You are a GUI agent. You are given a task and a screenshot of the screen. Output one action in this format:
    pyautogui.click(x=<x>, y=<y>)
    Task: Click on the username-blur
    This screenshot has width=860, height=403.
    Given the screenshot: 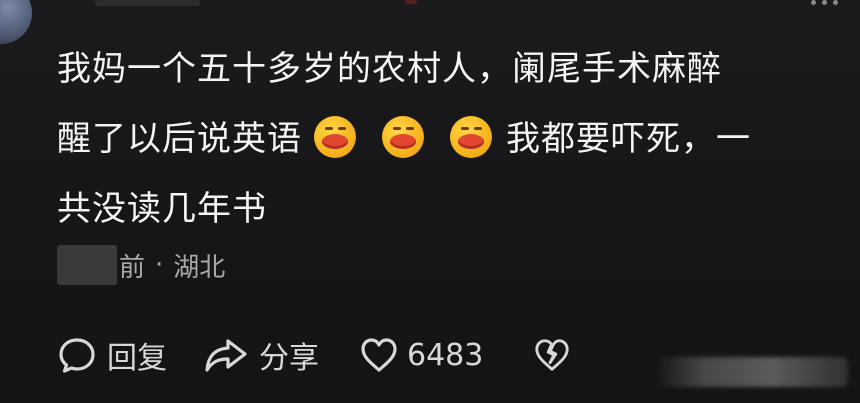 What is the action you would take?
    pyautogui.click(x=147, y=3)
    